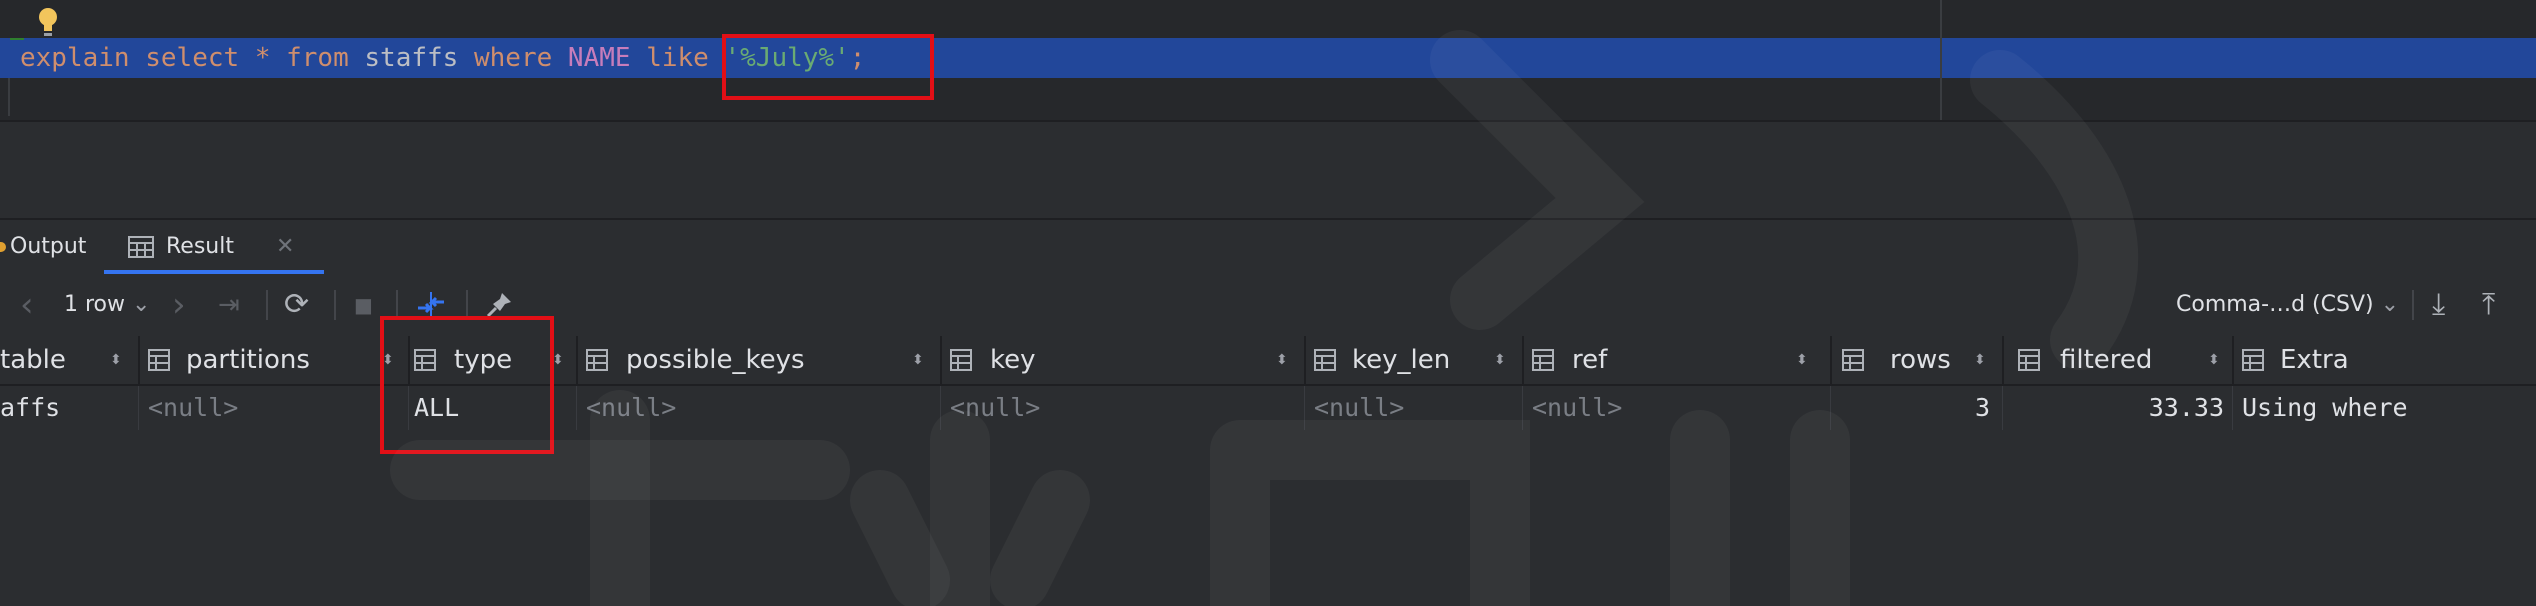 The height and width of the screenshot is (606, 2536). What do you see at coordinates (1920, 360) in the screenshot?
I see `column-header-label: rows` at bounding box center [1920, 360].